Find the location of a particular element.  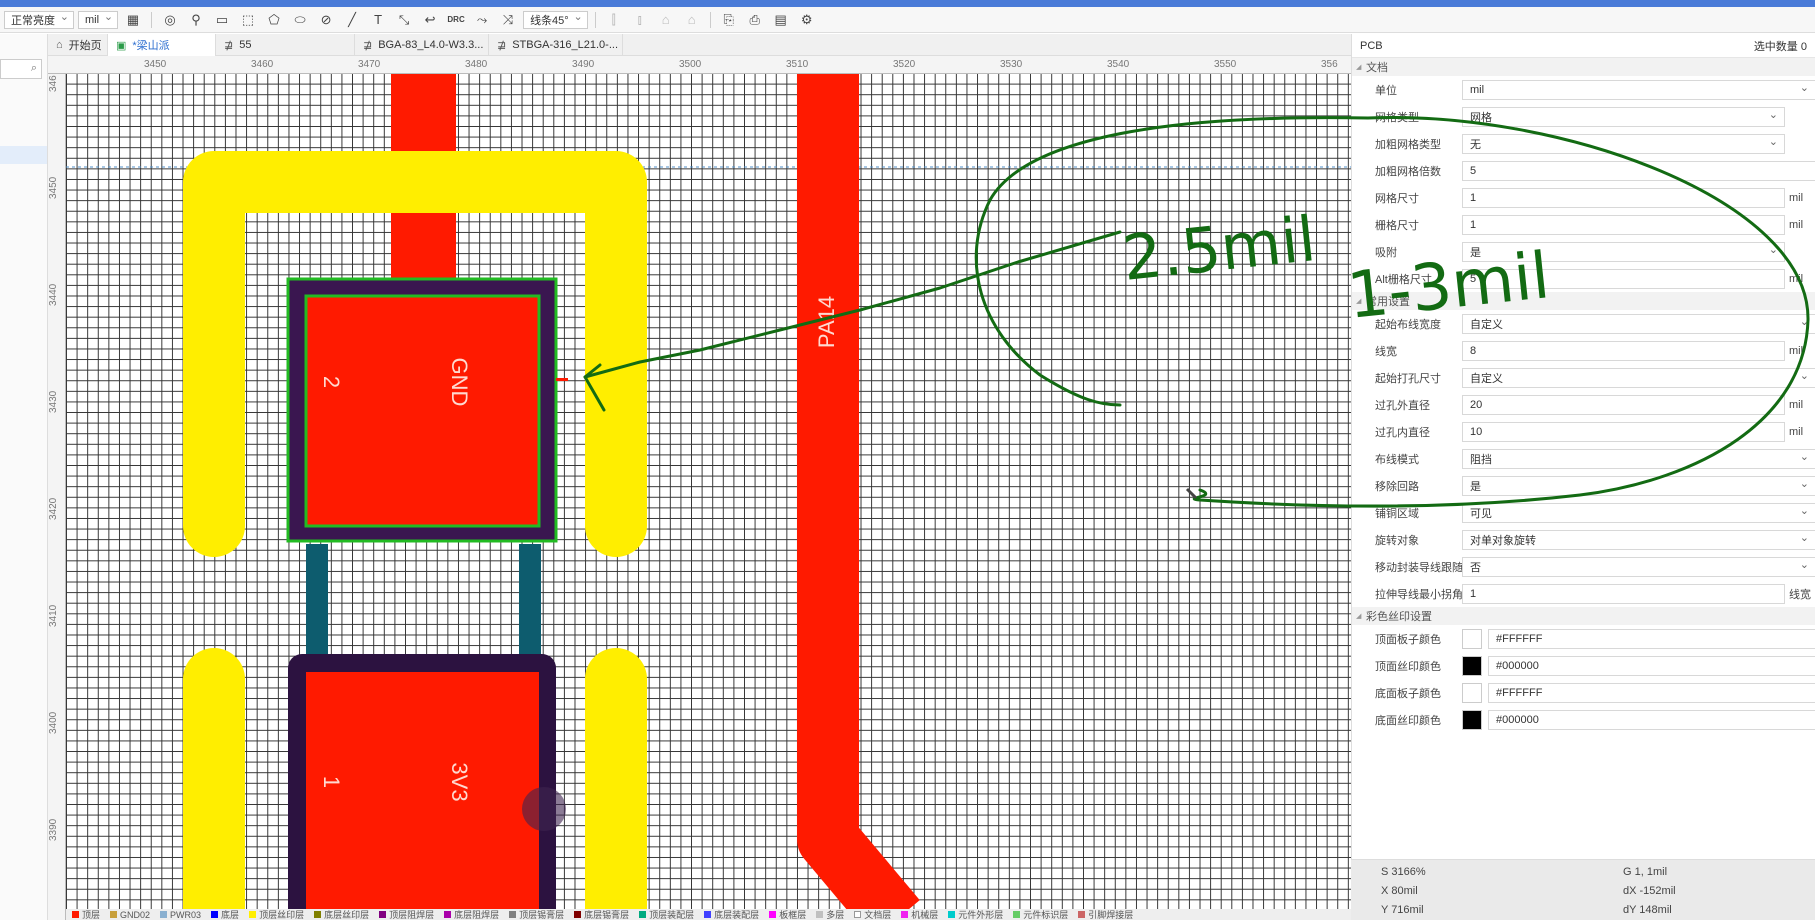

layer-item: PWR03 is located at coordinates (180, 914).